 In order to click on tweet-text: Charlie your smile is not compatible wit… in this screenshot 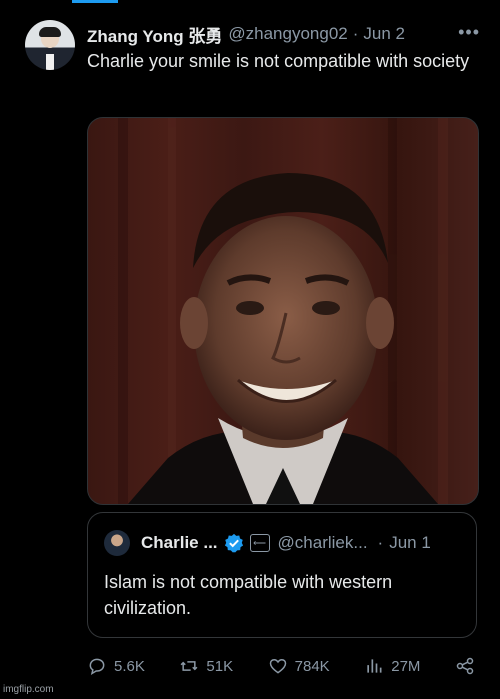, I will do `click(278, 61)`.